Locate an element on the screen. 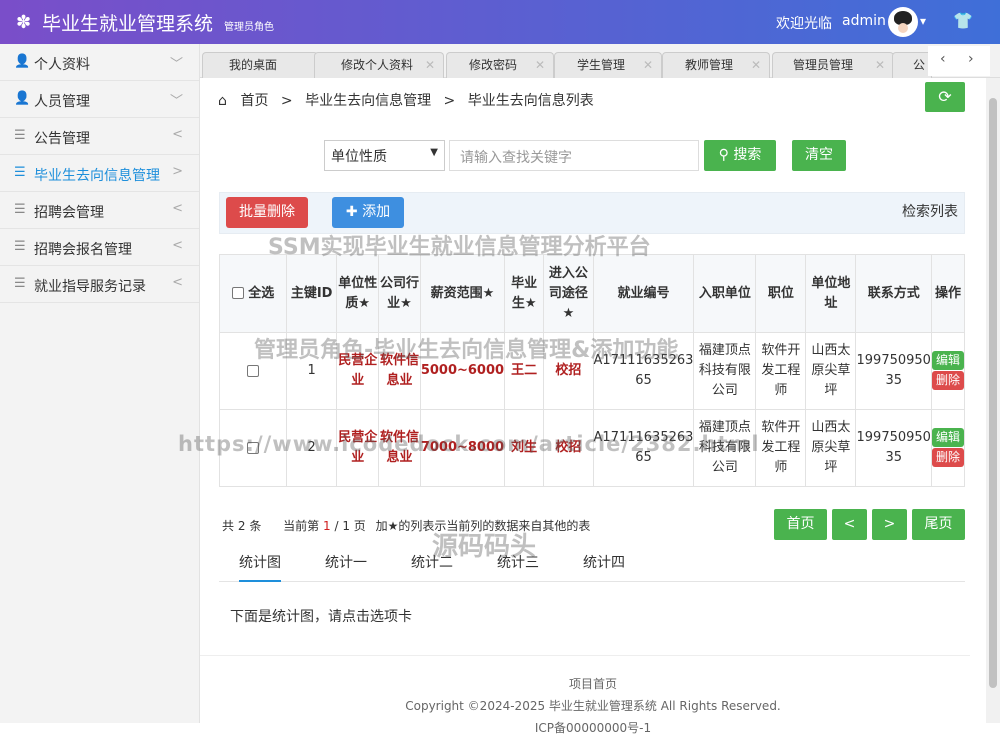  avatar is located at coordinates (903, 22).